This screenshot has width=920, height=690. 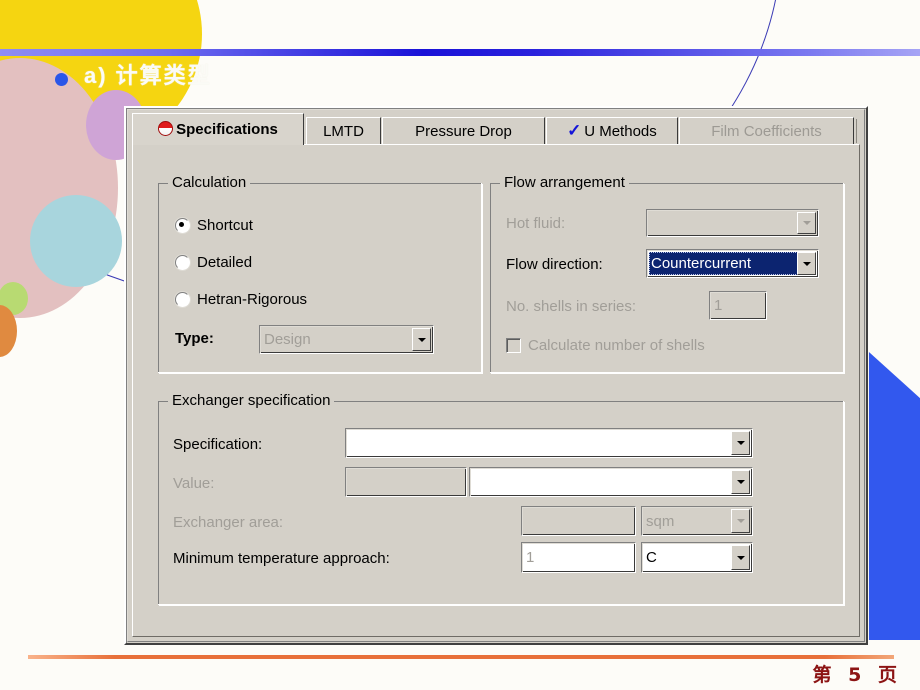 I want to click on min-temperature-approach-label: Minimum temperature approach:, so click(x=281, y=558).